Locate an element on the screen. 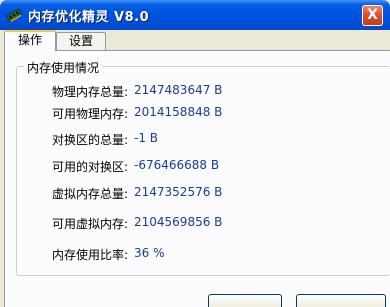  memory-chip-icon is located at coordinates (14, 15).